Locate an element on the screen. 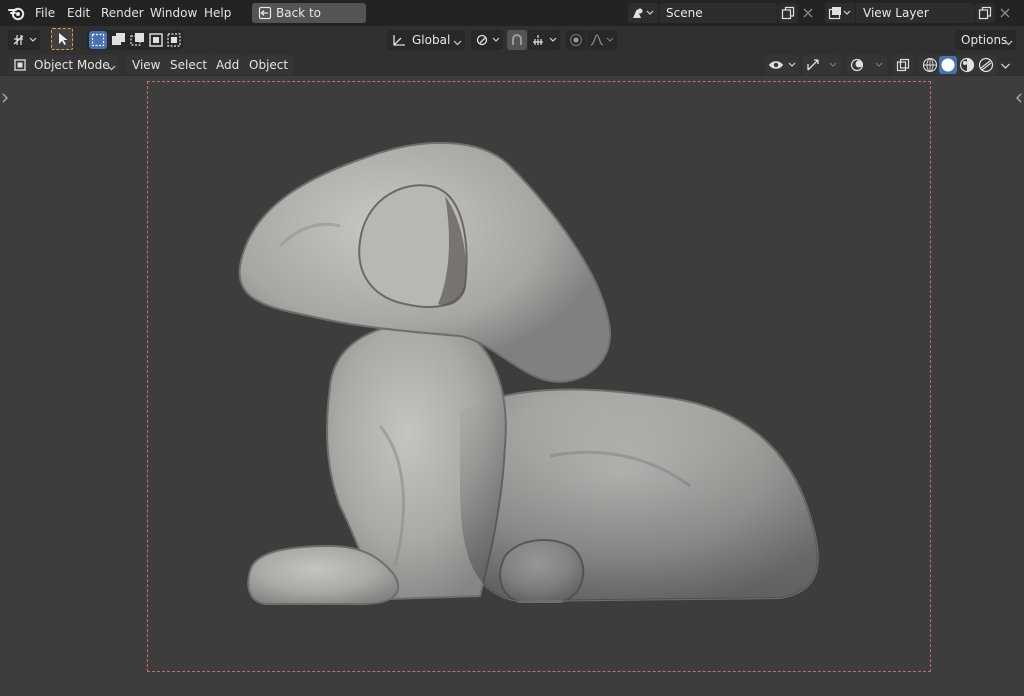 The image size is (1024, 696). magnet-icon is located at coordinates (517, 41).